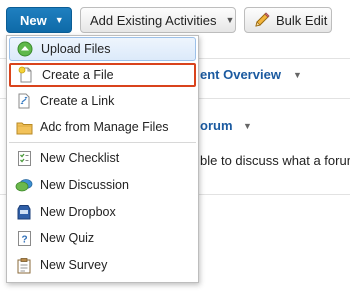 This screenshot has height=294, width=350. I want to click on bulk-edit-label: Bulk Edit, so click(302, 20).